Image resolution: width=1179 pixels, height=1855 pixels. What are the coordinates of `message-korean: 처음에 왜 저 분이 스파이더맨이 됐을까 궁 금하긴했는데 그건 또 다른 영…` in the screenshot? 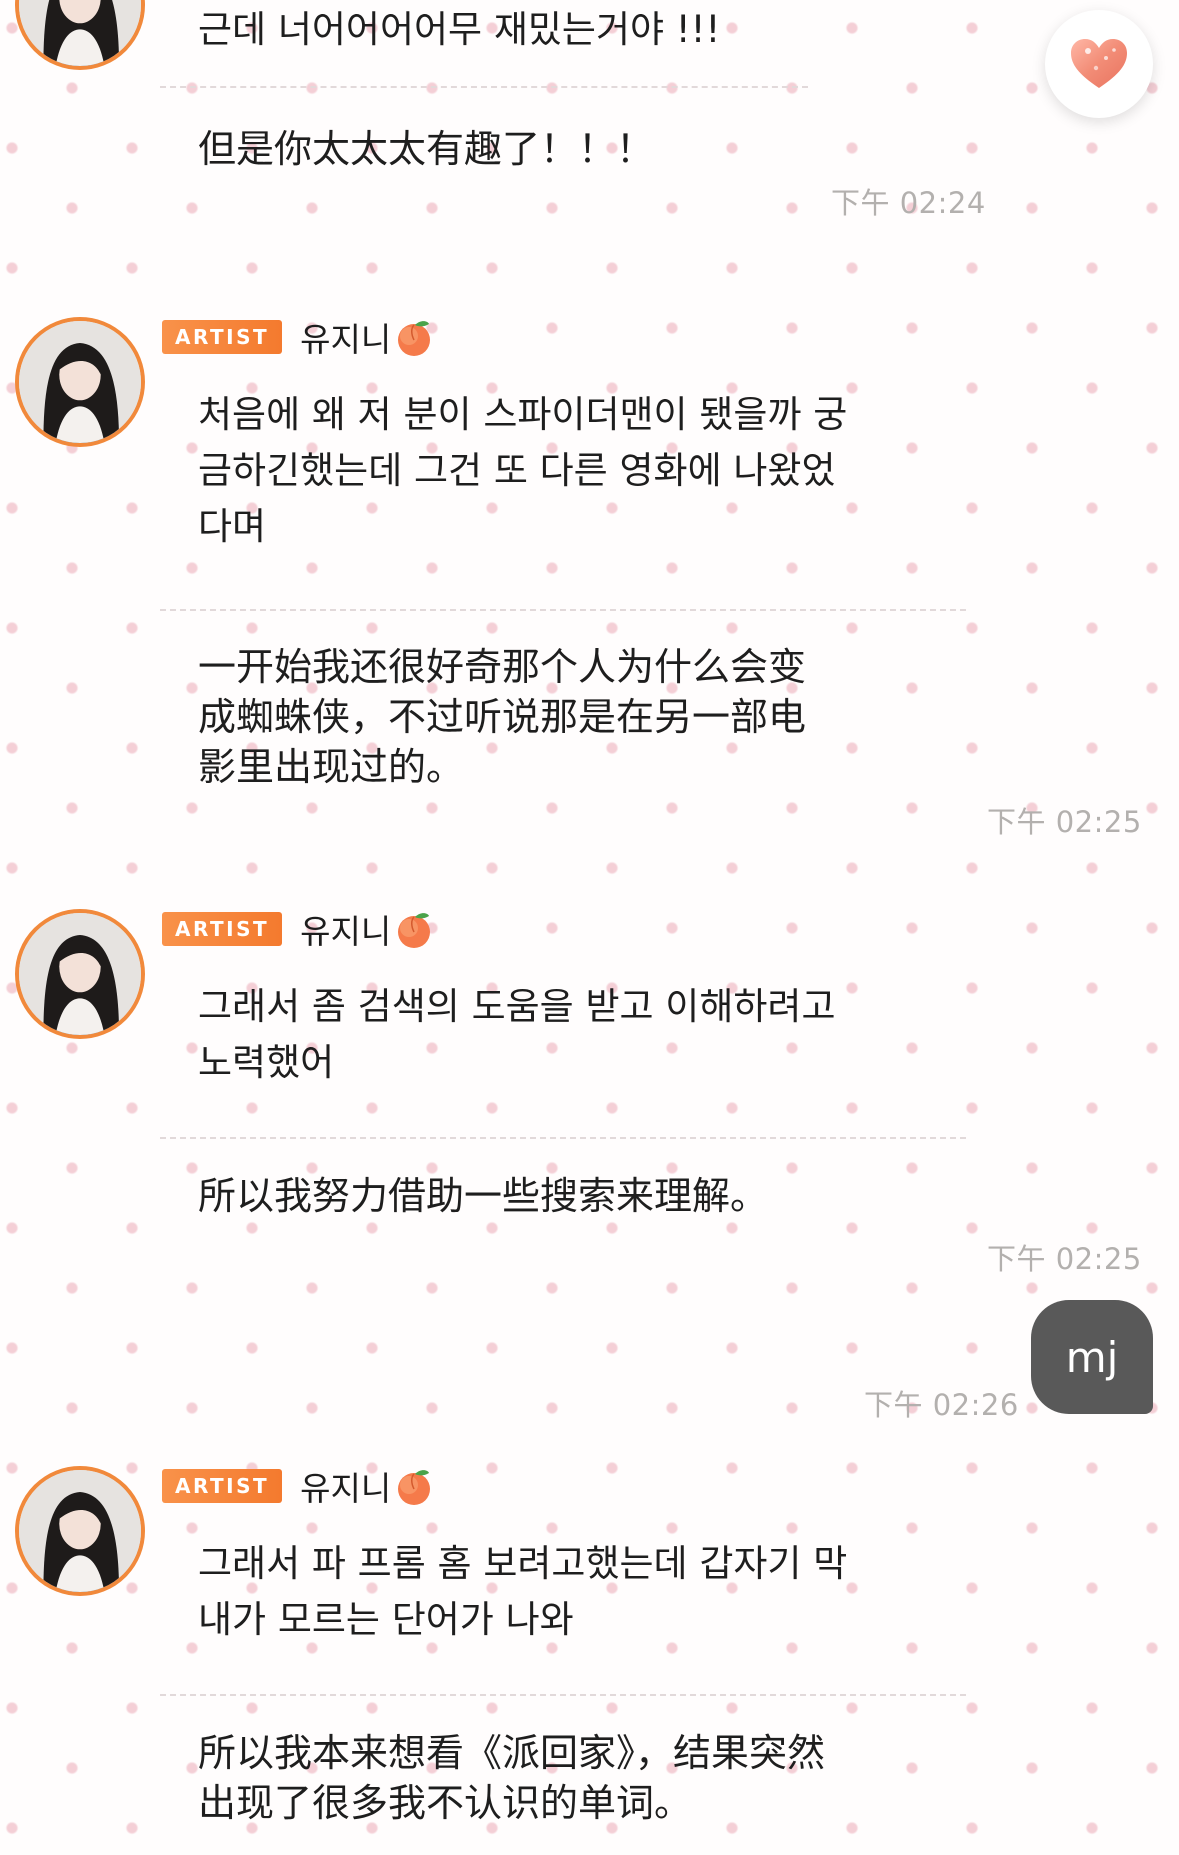 It's located at (523, 470).